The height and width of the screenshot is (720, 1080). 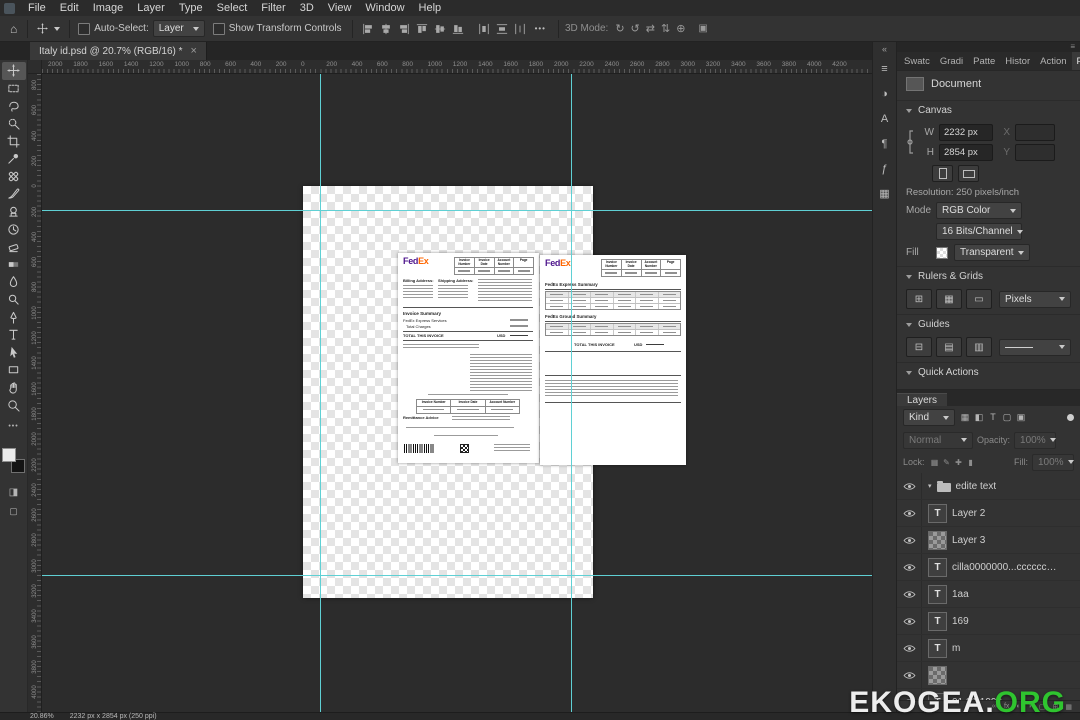 What do you see at coordinates (984, 61) in the screenshot?
I see `panel-tab-patte: Patte` at bounding box center [984, 61].